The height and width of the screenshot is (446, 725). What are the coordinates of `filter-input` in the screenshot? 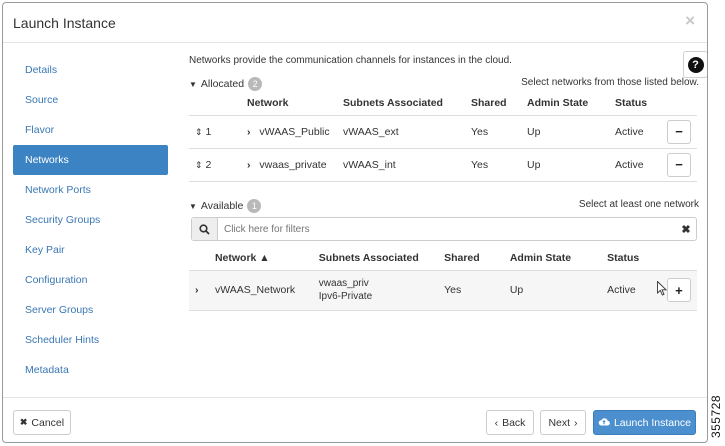 It's located at (447, 229).